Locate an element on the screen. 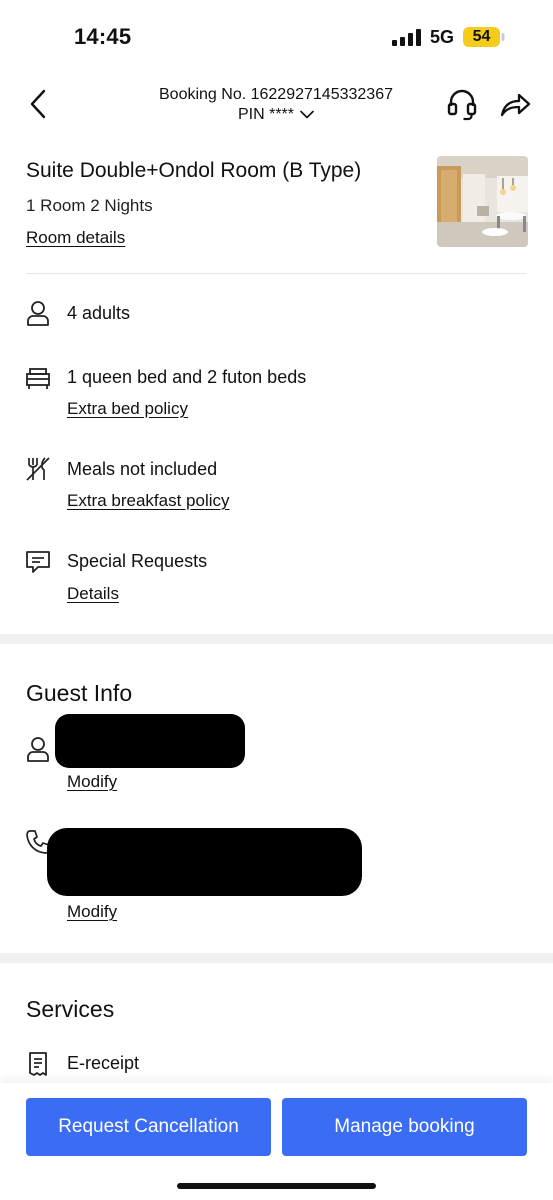 This screenshot has height=1200, width=553. share-button is located at coordinates (515, 105).